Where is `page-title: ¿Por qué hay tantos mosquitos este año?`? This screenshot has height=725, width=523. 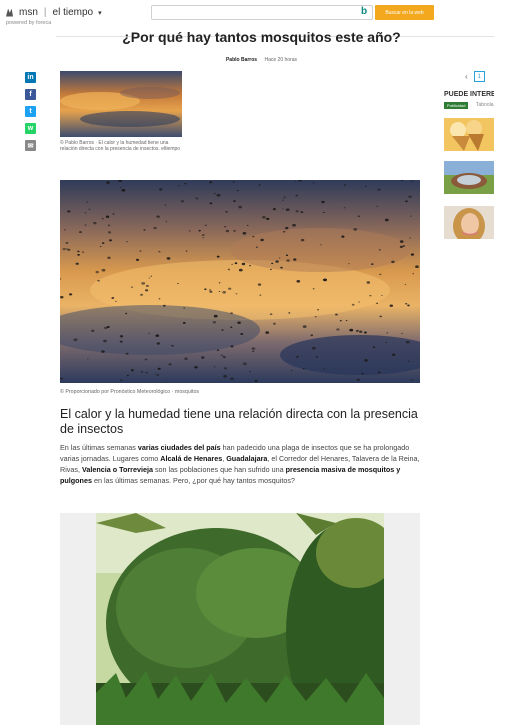
page-title: ¿Por qué hay tantos mosquitos este año? is located at coordinates (261, 37).